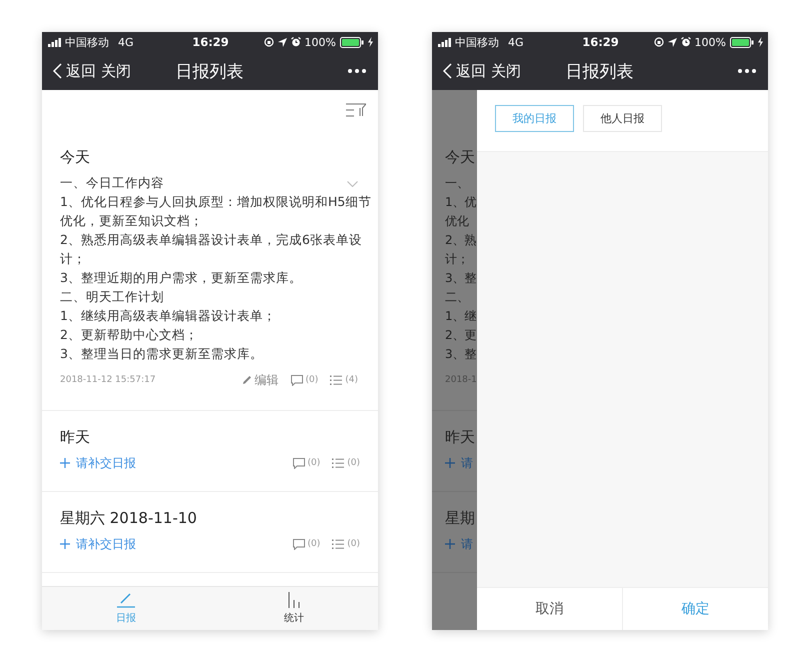 Image resolution: width=810 pixels, height=663 pixels. I want to click on report-line: 3、整理近期的用户需求，更新至需求库。, so click(181, 278).